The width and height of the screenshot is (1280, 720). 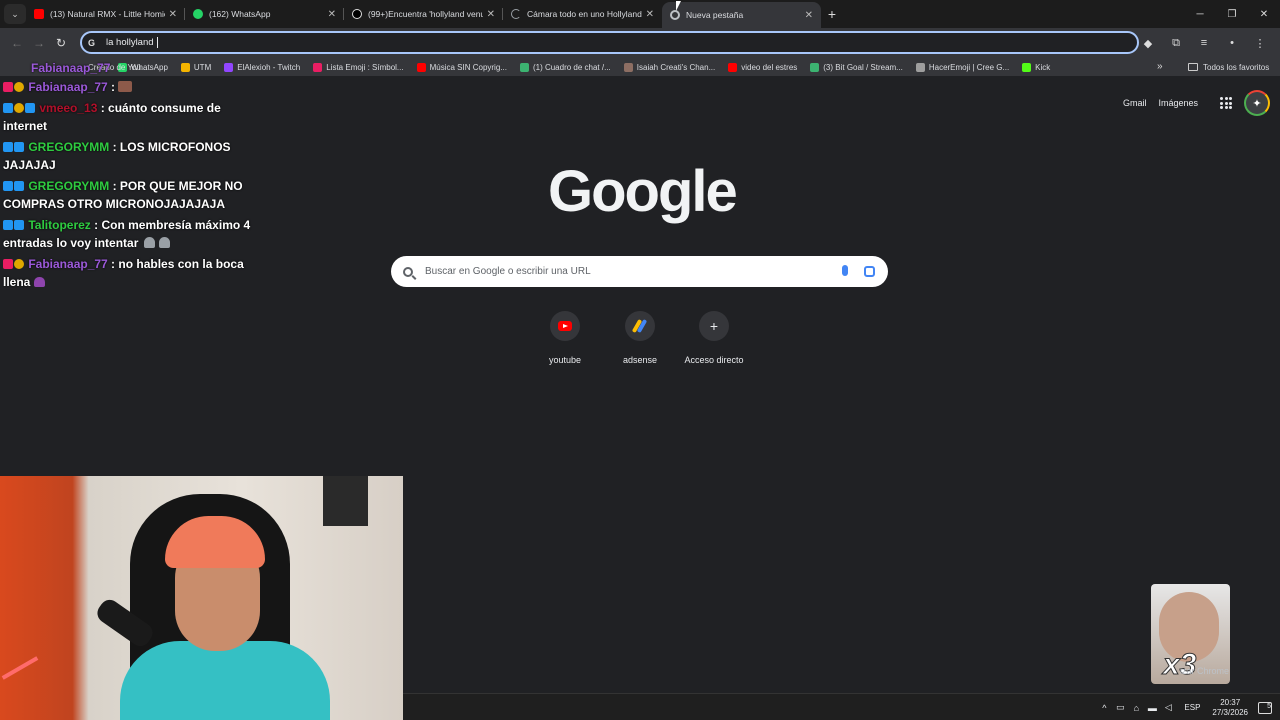 I want to click on google-lens-icon, so click(x=869, y=271).